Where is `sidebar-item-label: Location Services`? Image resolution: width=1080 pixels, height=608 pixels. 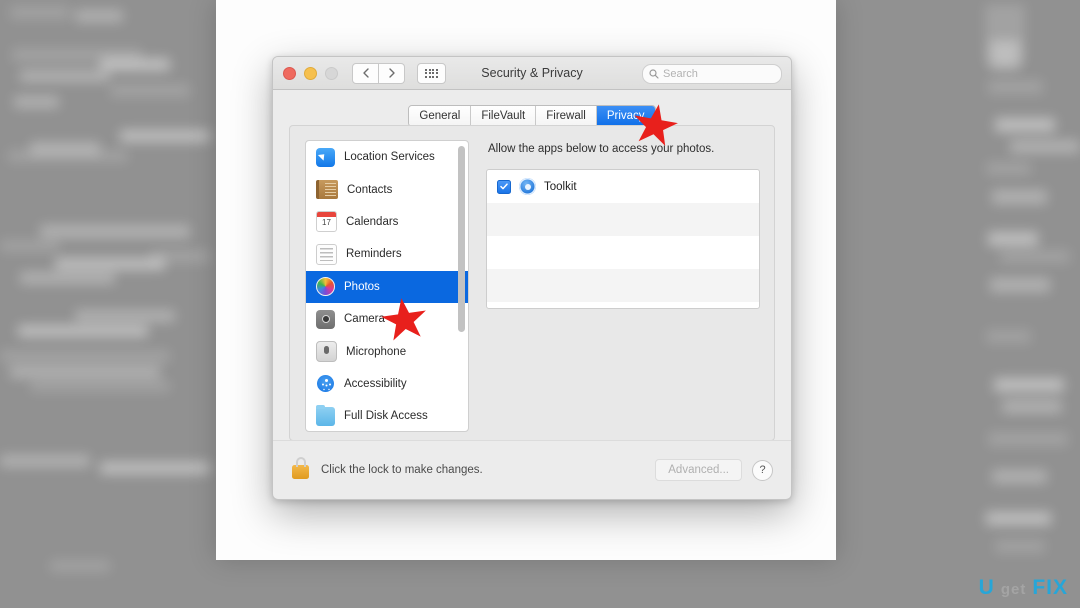 sidebar-item-label: Location Services is located at coordinates (389, 157).